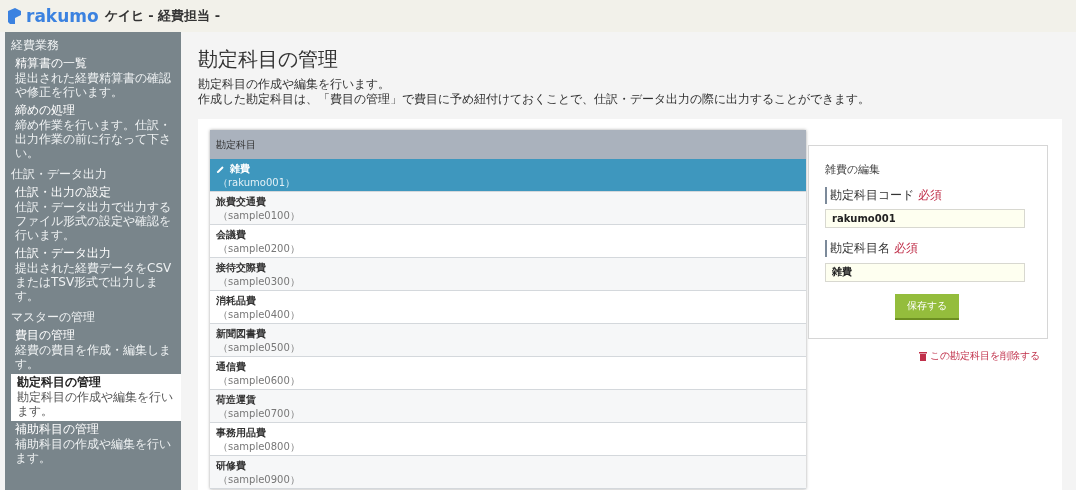  Describe the element at coordinates (59, 174) in the screenshot. I see `sidebar-heading: 仕訳・データ出力` at that location.